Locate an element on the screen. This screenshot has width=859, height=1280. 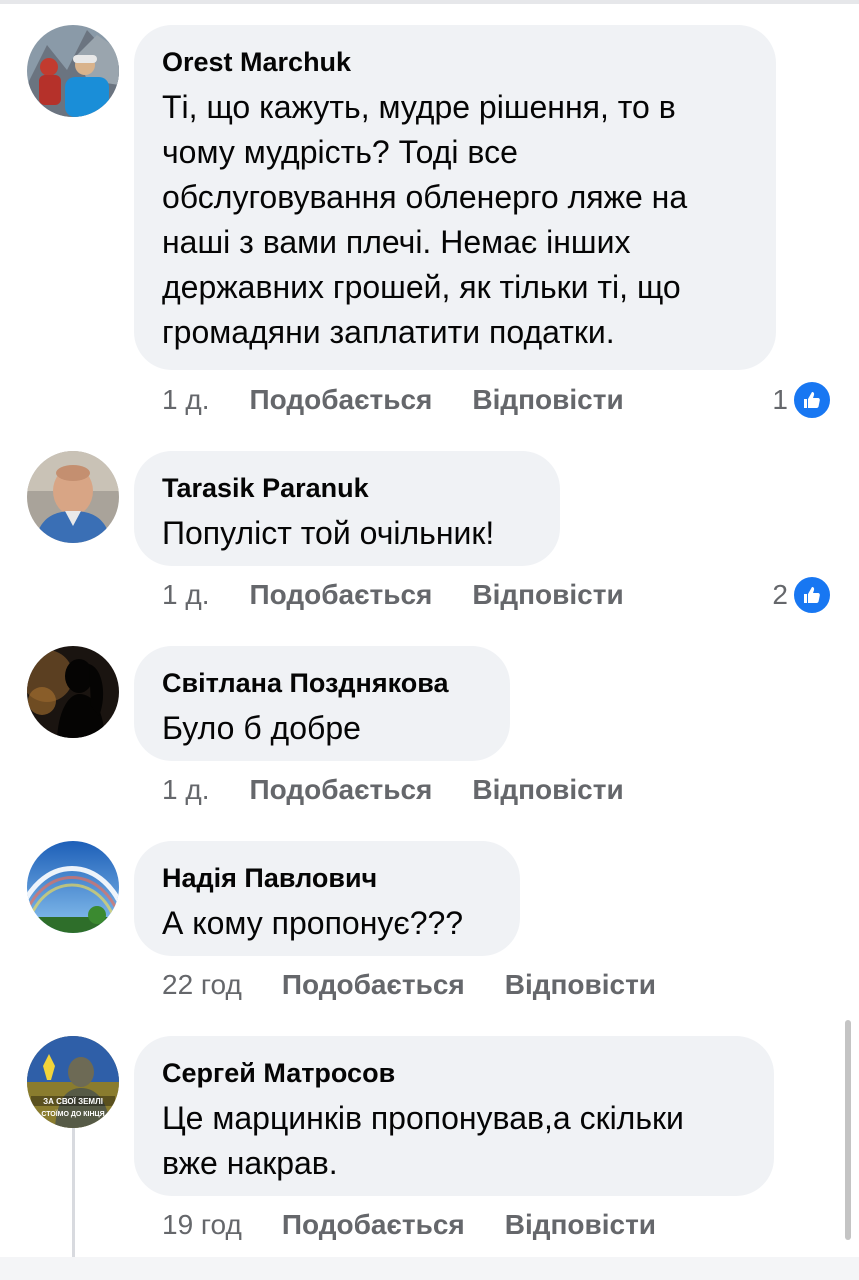
top-divider is located at coordinates (429, 2).